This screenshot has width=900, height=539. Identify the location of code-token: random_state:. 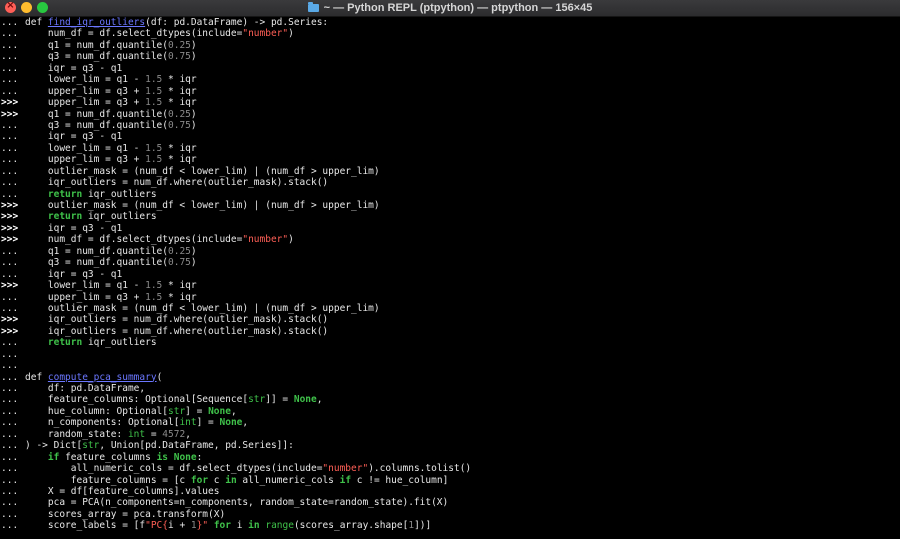
(76, 434).